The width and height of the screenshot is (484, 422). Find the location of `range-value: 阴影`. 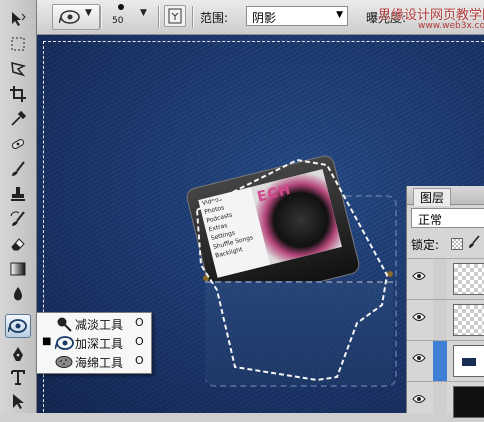

range-value: 阴影 is located at coordinates (264, 18).